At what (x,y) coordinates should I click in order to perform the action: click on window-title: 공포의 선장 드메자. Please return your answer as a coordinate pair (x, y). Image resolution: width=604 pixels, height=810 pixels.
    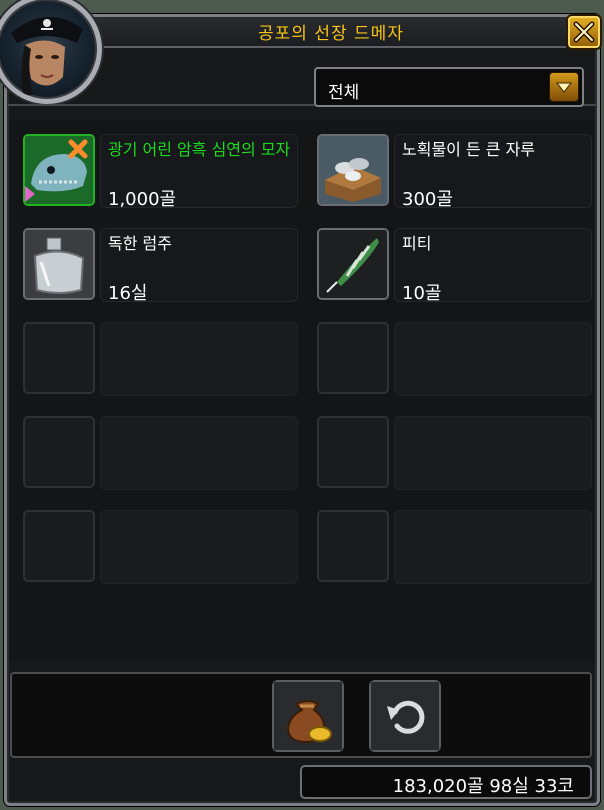
    Looking at the image, I should click on (331, 34).